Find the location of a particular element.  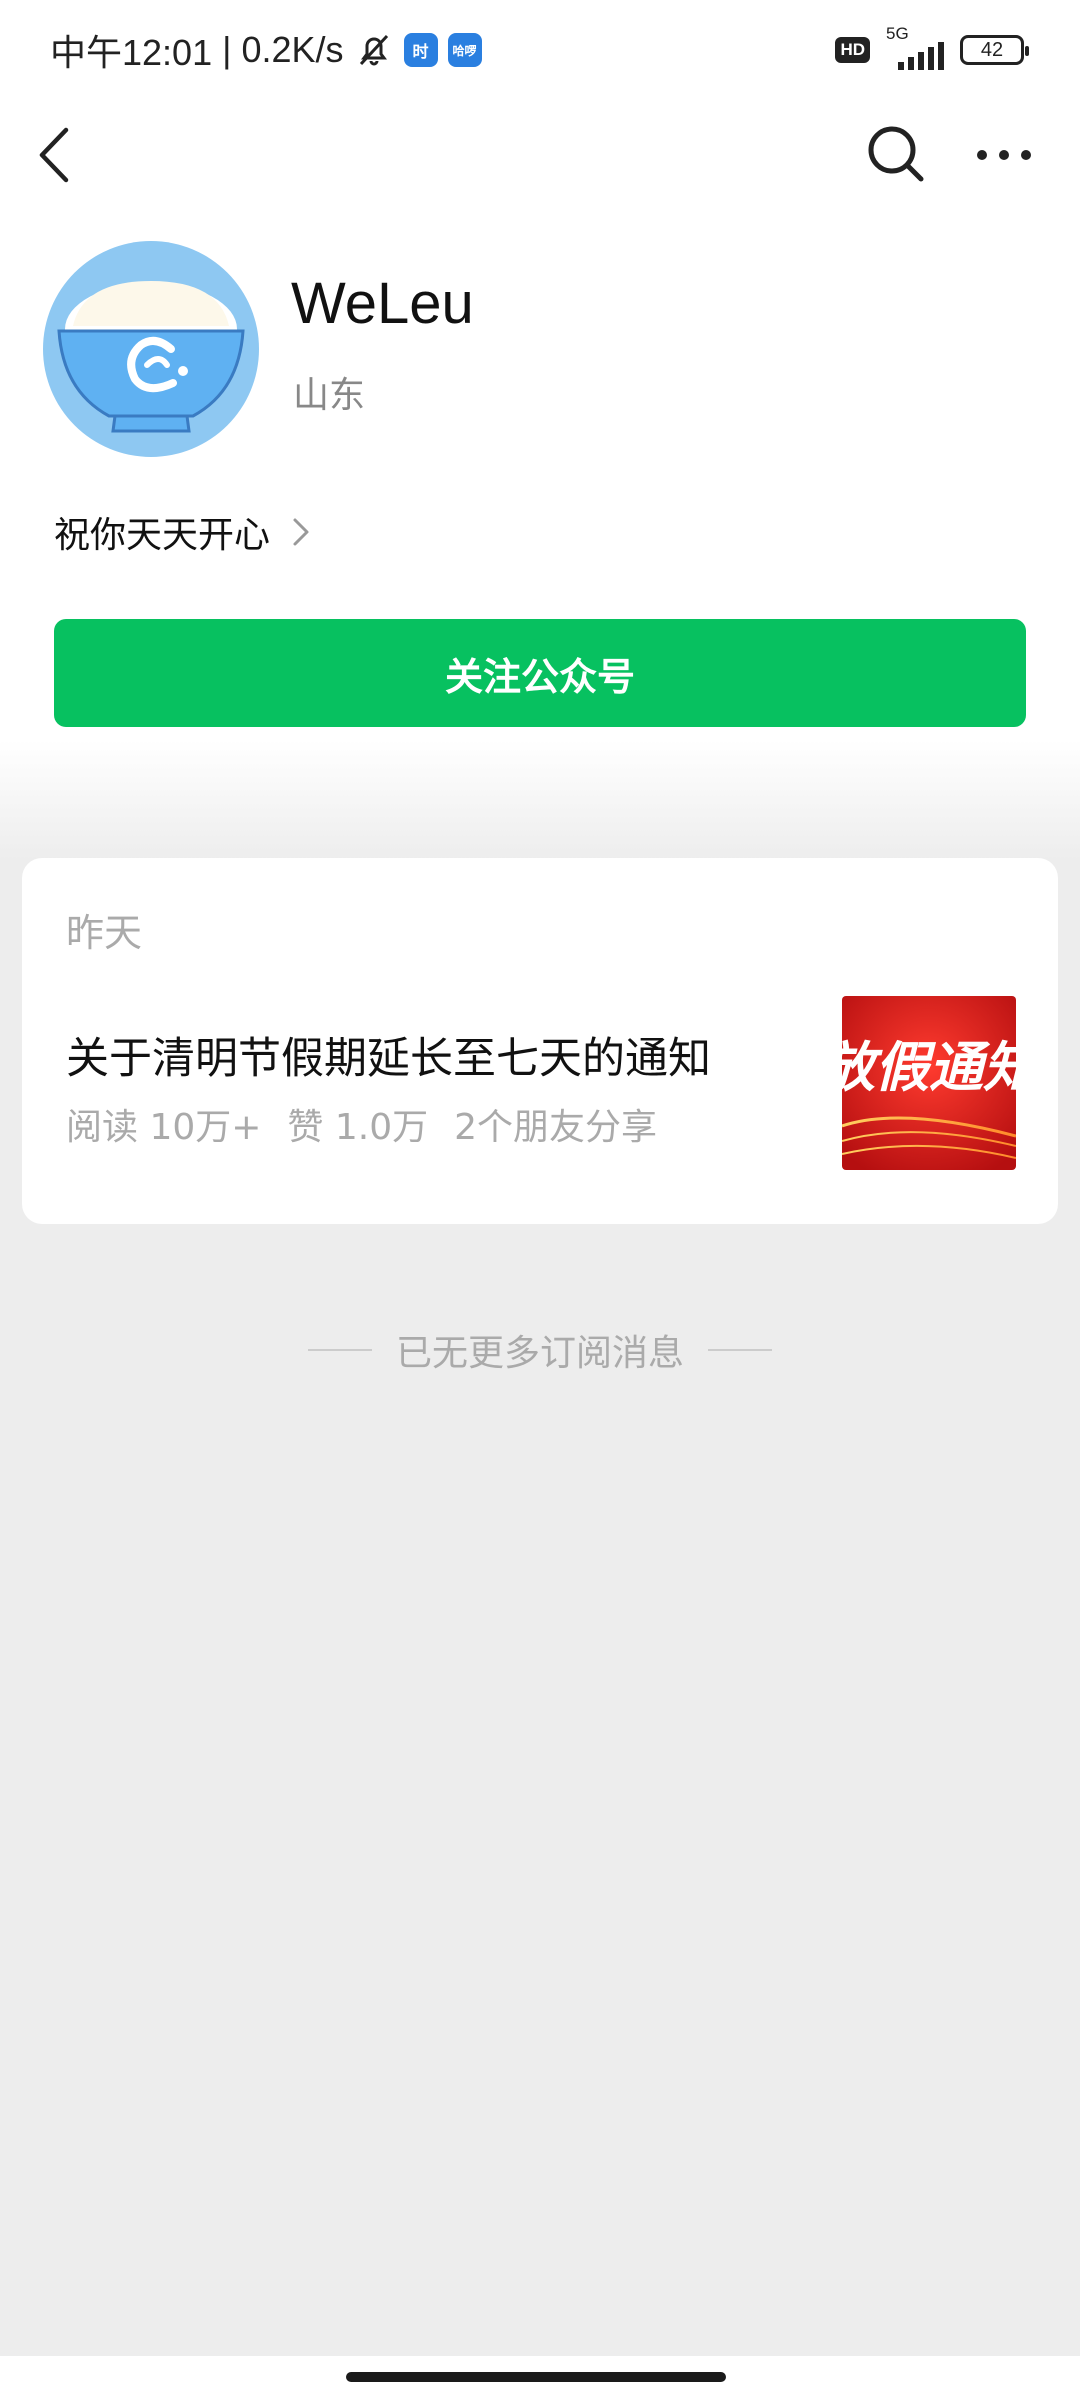

account-signature-row: 祝你天天开心 is located at coordinates (183, 532).